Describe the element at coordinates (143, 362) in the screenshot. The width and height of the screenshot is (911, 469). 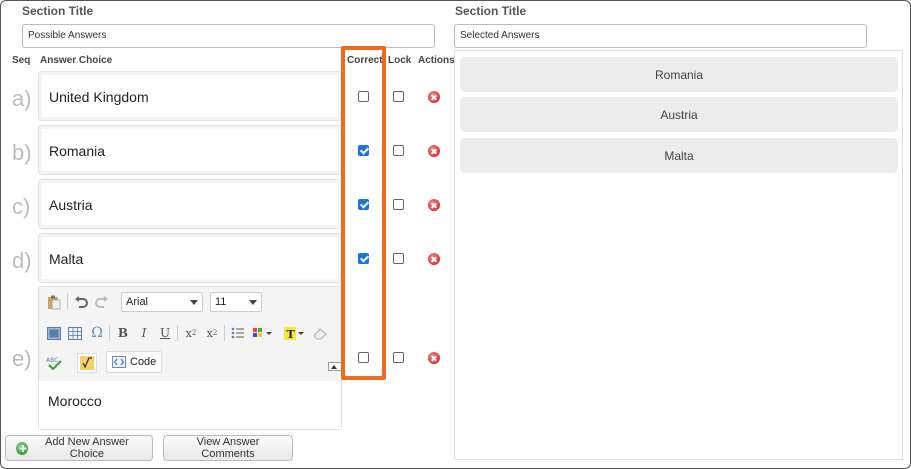
I see `code-button-label: Code` at that location.